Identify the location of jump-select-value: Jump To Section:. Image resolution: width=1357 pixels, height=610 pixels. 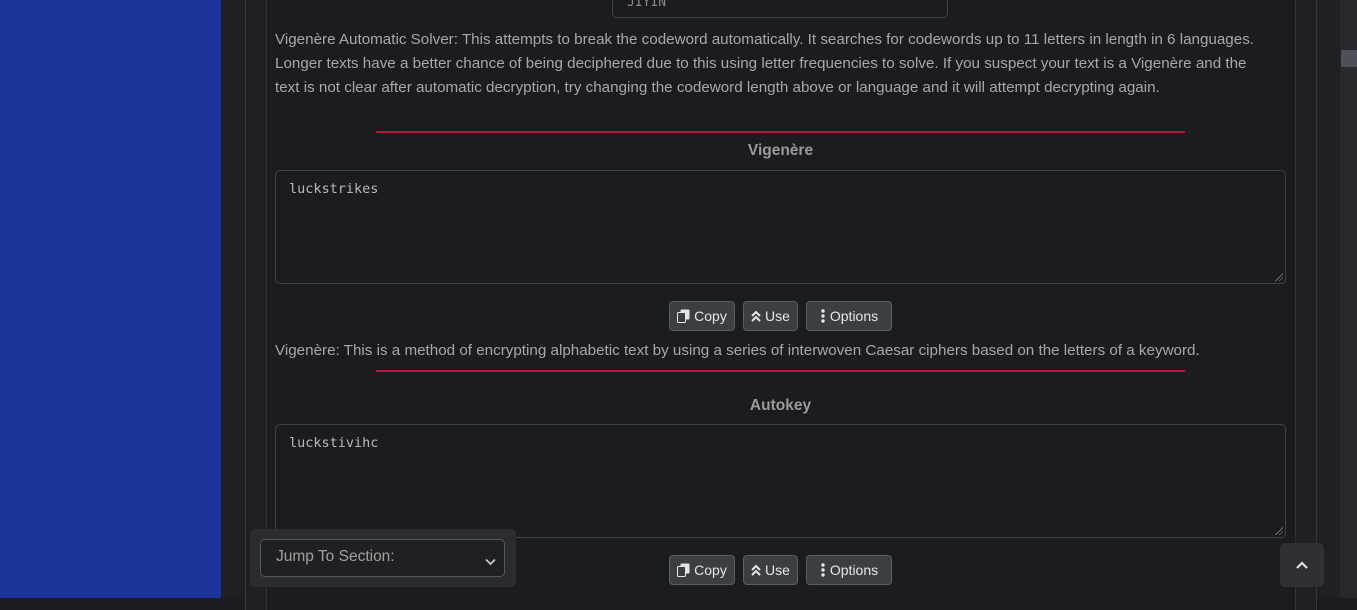
(335, 556).